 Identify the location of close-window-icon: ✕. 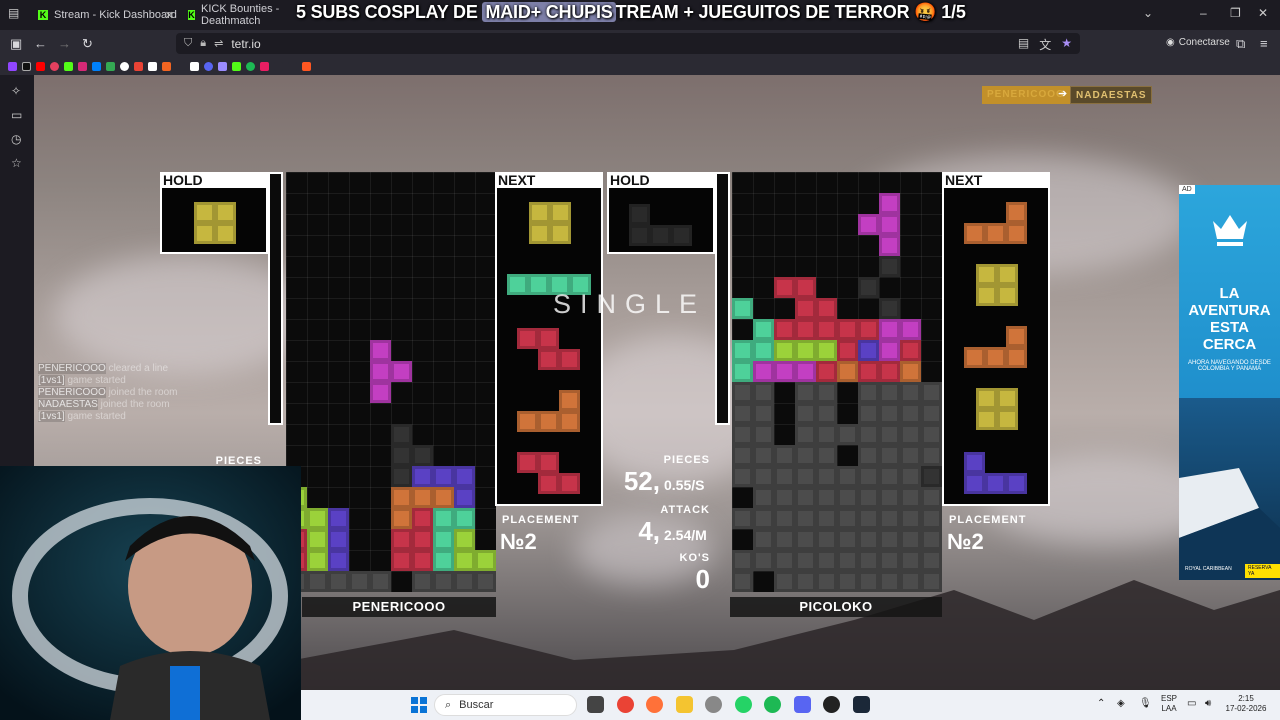
(1263, 13).